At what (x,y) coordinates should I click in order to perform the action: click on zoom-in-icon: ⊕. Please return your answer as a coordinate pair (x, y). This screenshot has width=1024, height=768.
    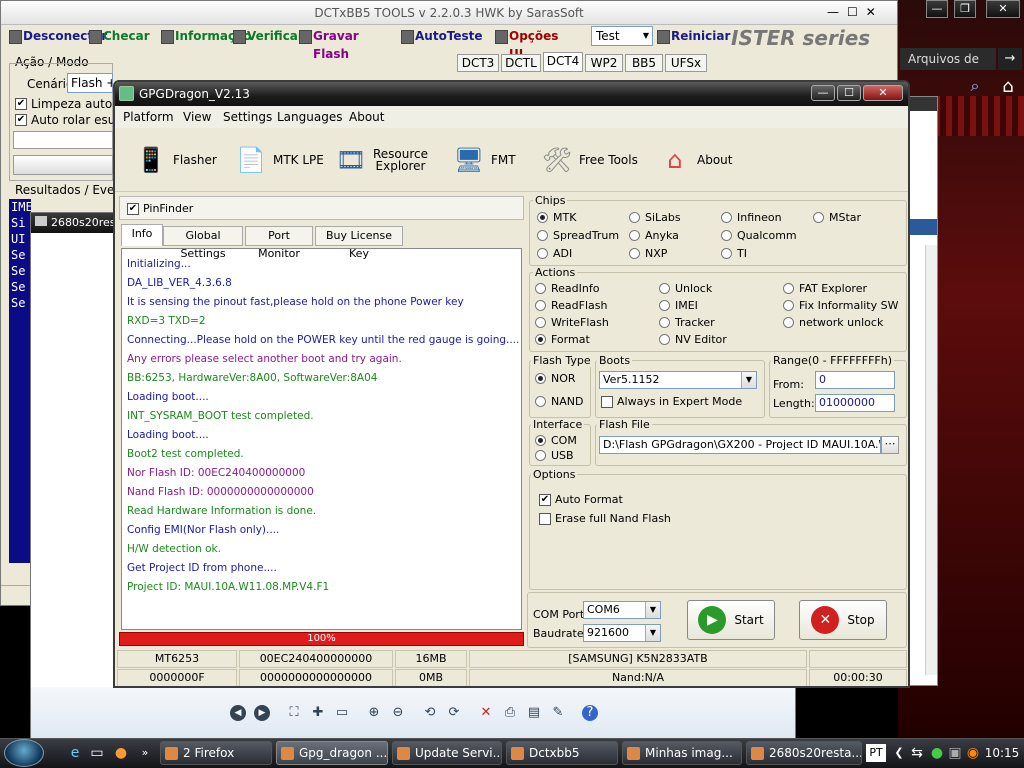
    Looking at the image, I should click on (374, 713).